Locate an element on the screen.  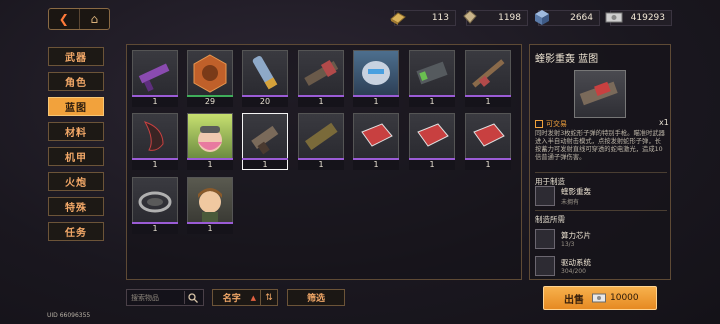
home-button: ⌂ is located at coordinates (94, 19).